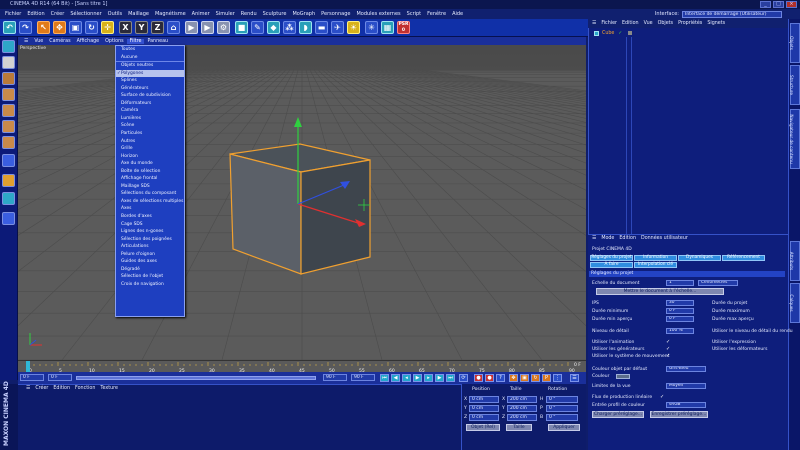 Image resolution: width=800 pixels, height=450 pixels. What do you see at coordinates (75, 27) in the screenshot?
I see `scale-tool-icon: ▣` at bounding box center [75, 27].